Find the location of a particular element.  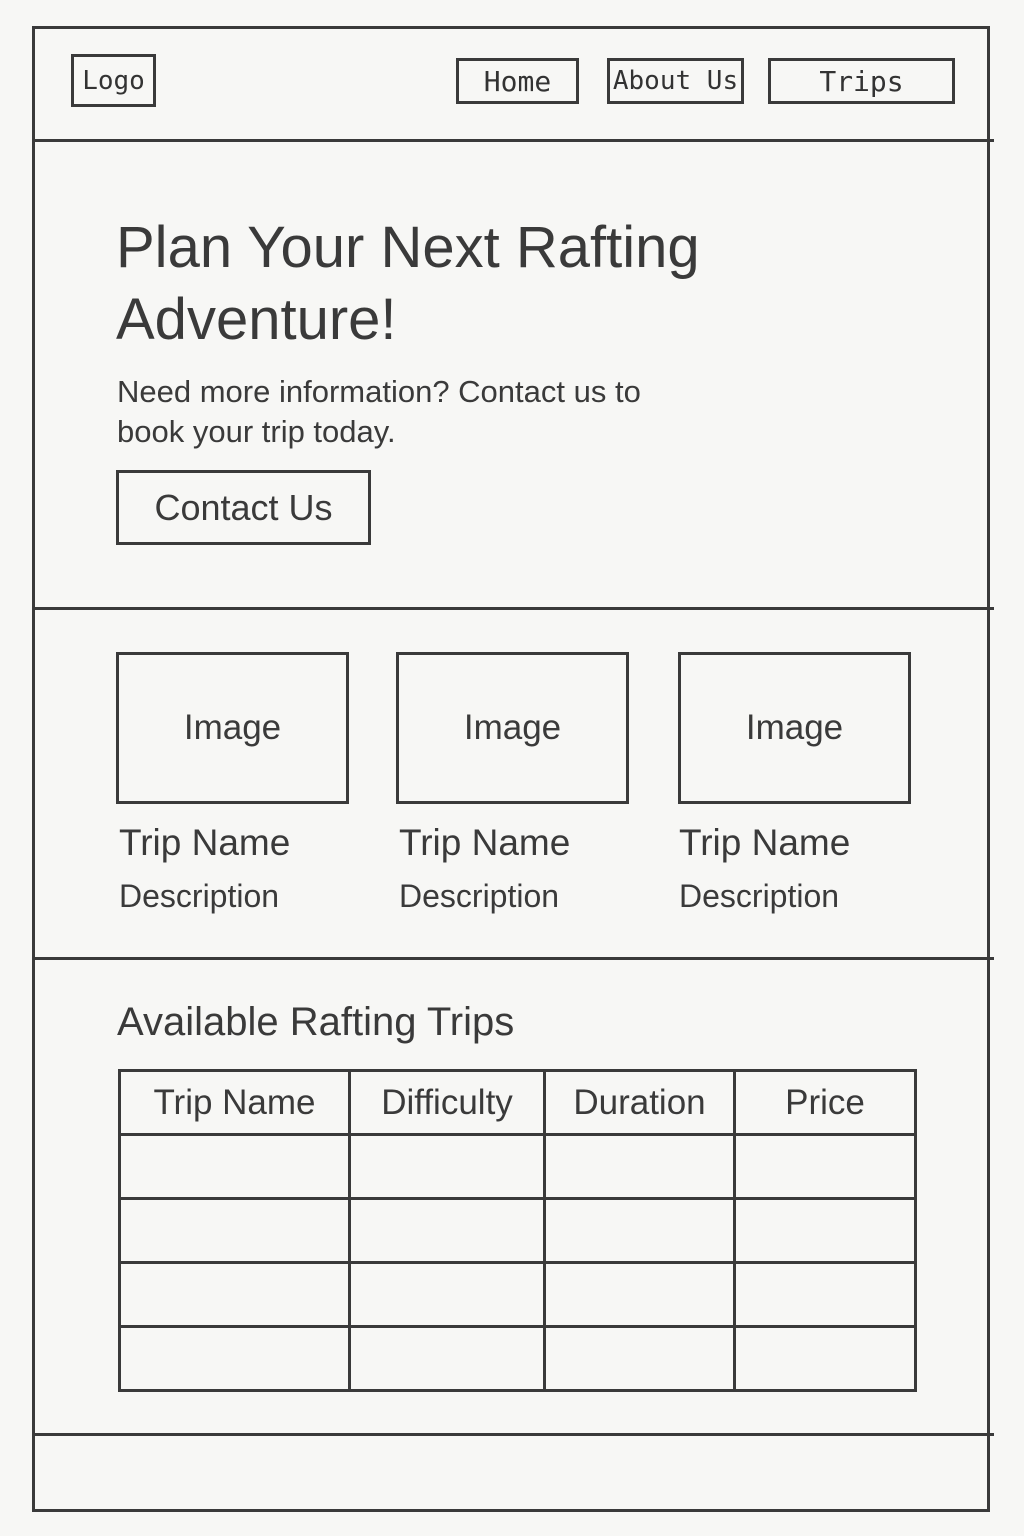

nav-home-link: Home is located at coordinates (517, 81).